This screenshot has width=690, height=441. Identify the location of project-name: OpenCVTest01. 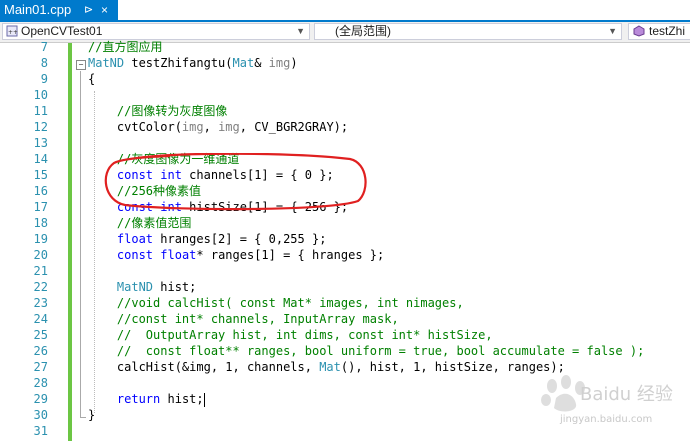
(62, 31).